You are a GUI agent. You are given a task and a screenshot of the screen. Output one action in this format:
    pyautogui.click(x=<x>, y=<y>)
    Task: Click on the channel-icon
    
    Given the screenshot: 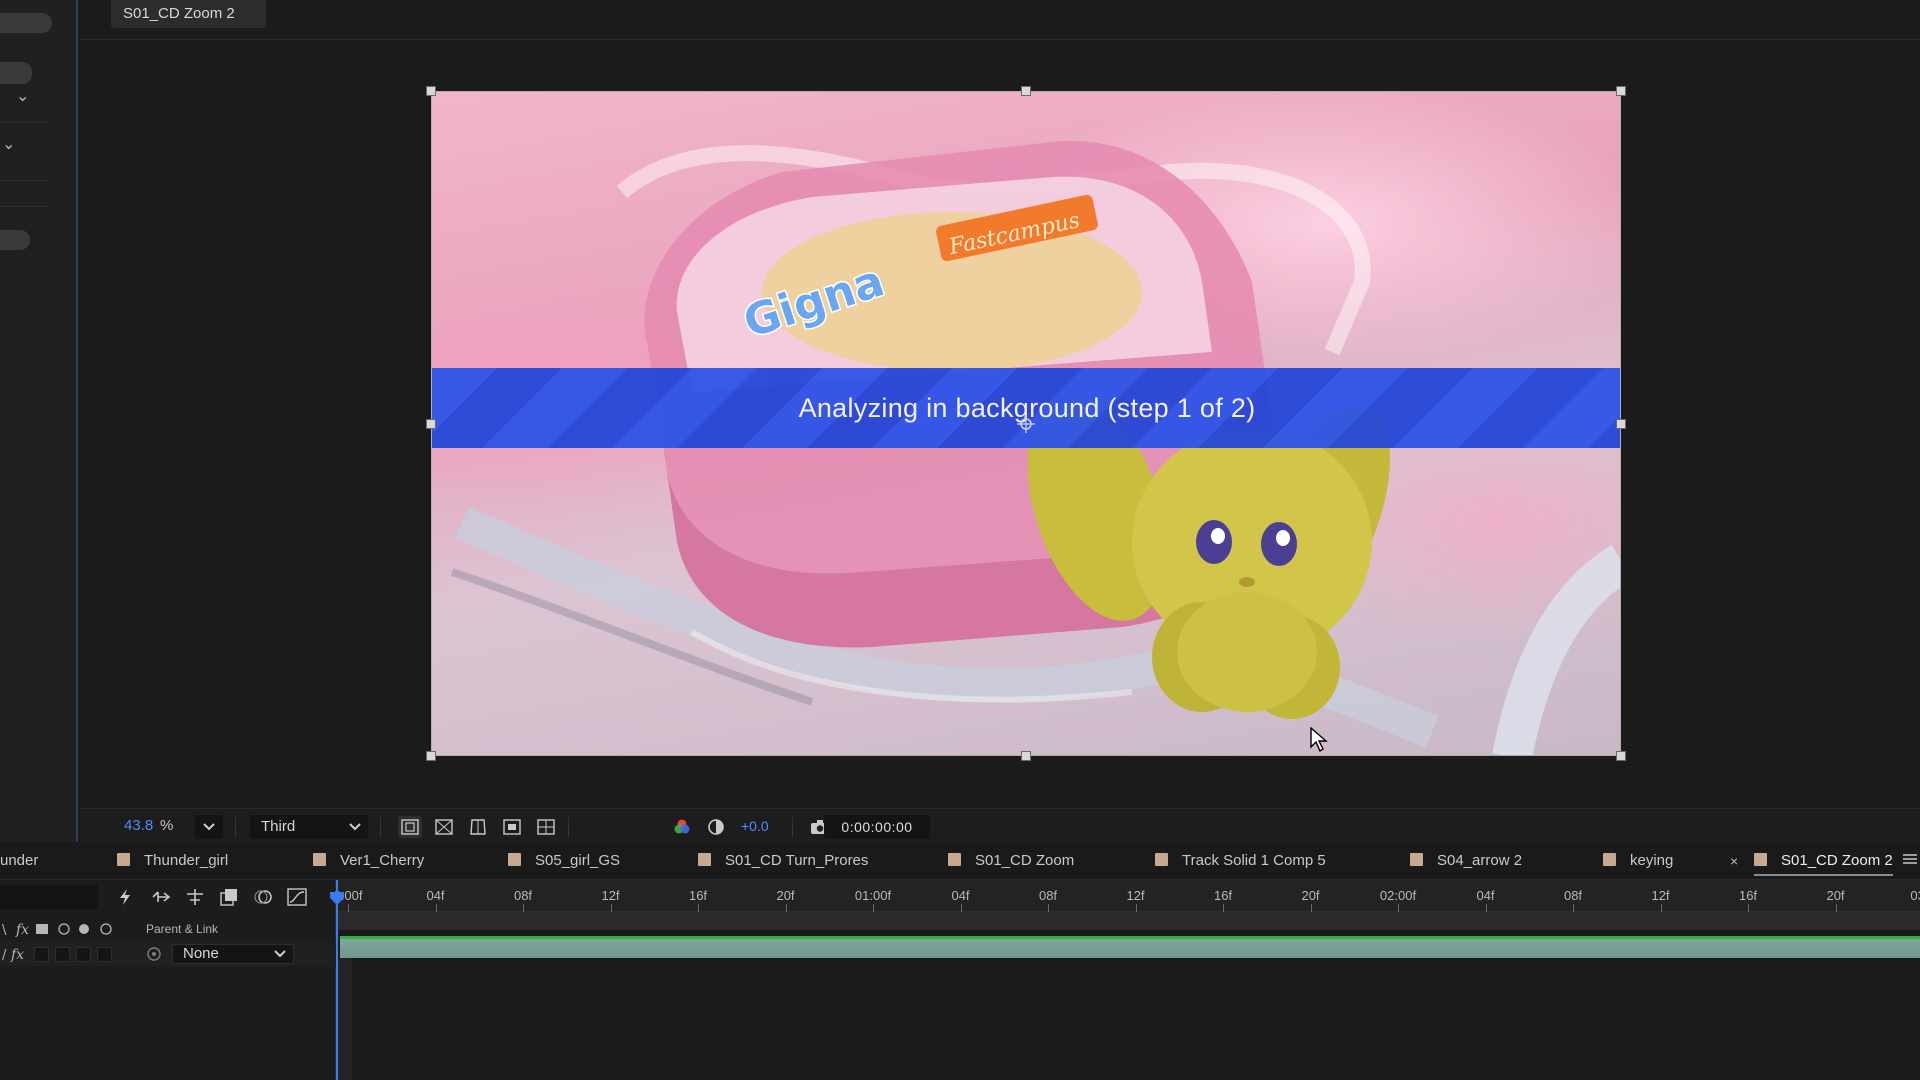 What is the action you would take?
    pyautogui.click(x=682, y=827)
    